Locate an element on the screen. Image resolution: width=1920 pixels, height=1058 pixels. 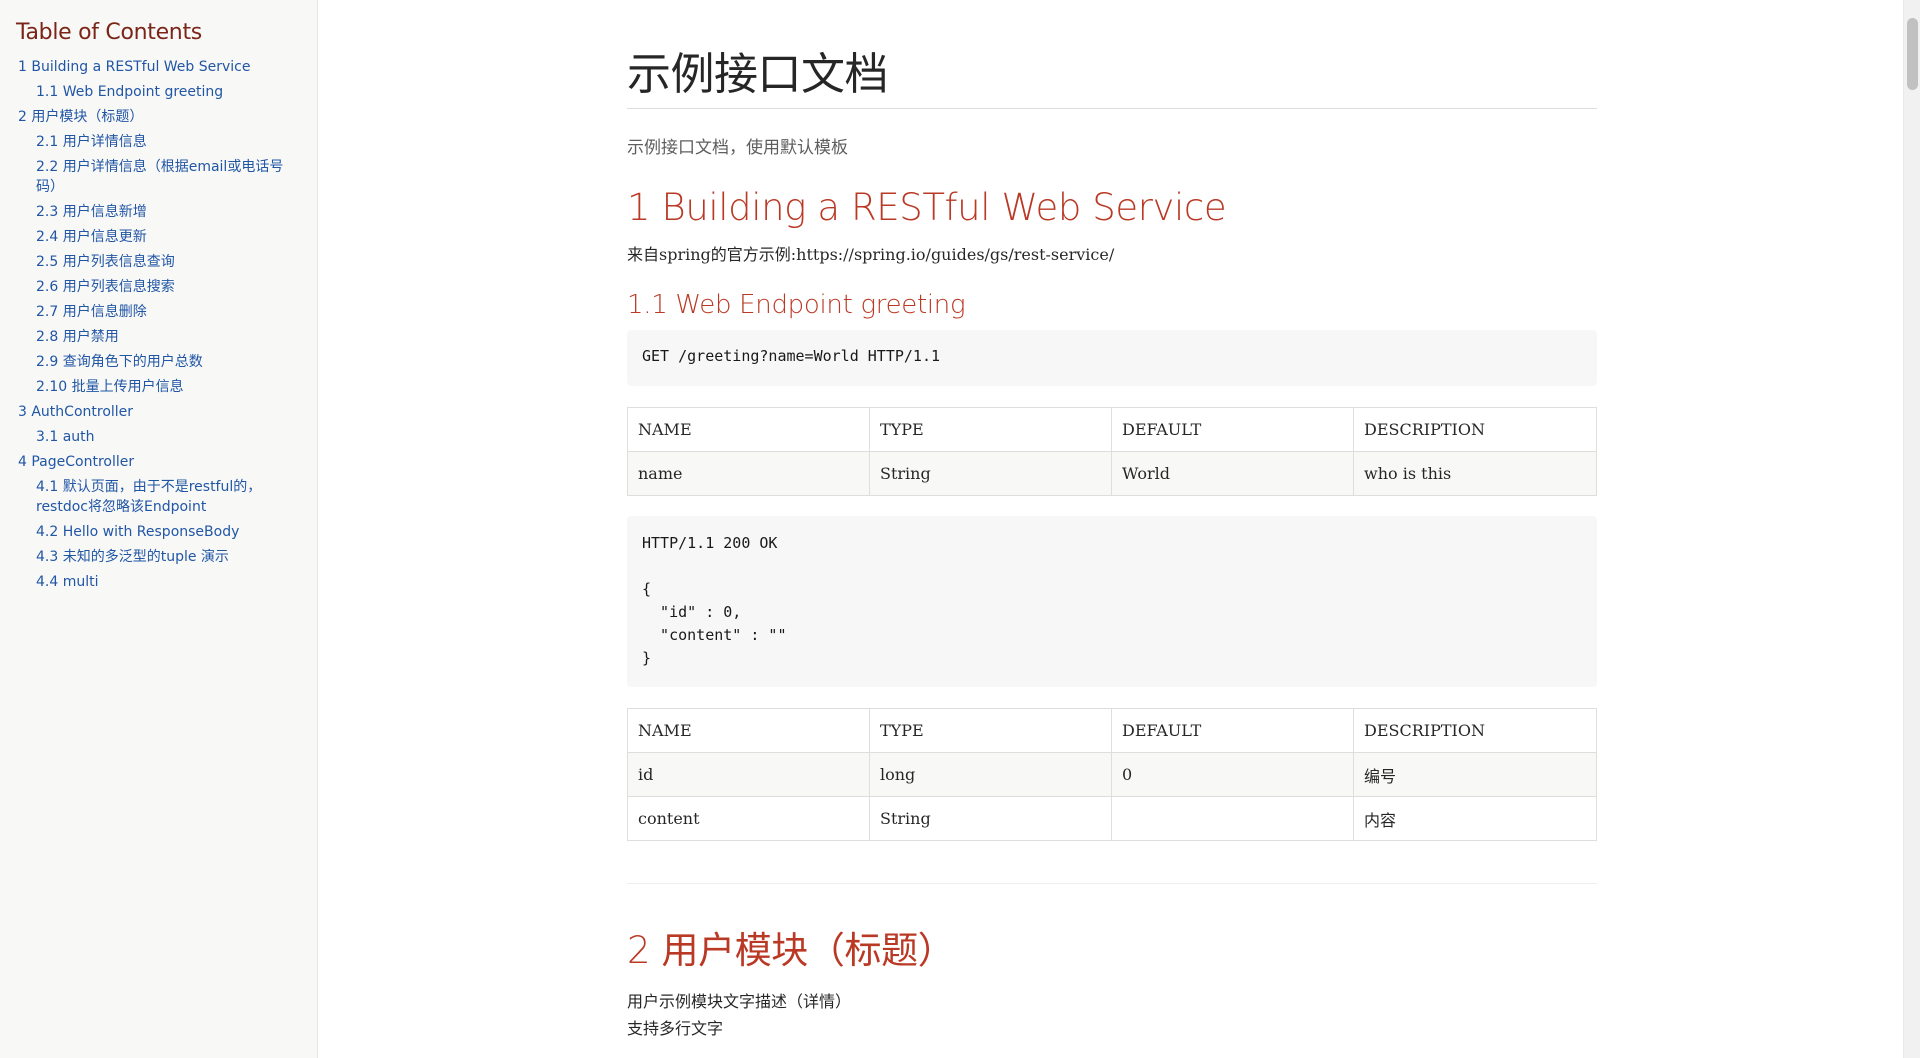
section-2-description-line-2: 支持多行文字 is located at coordinates (675, 1028).